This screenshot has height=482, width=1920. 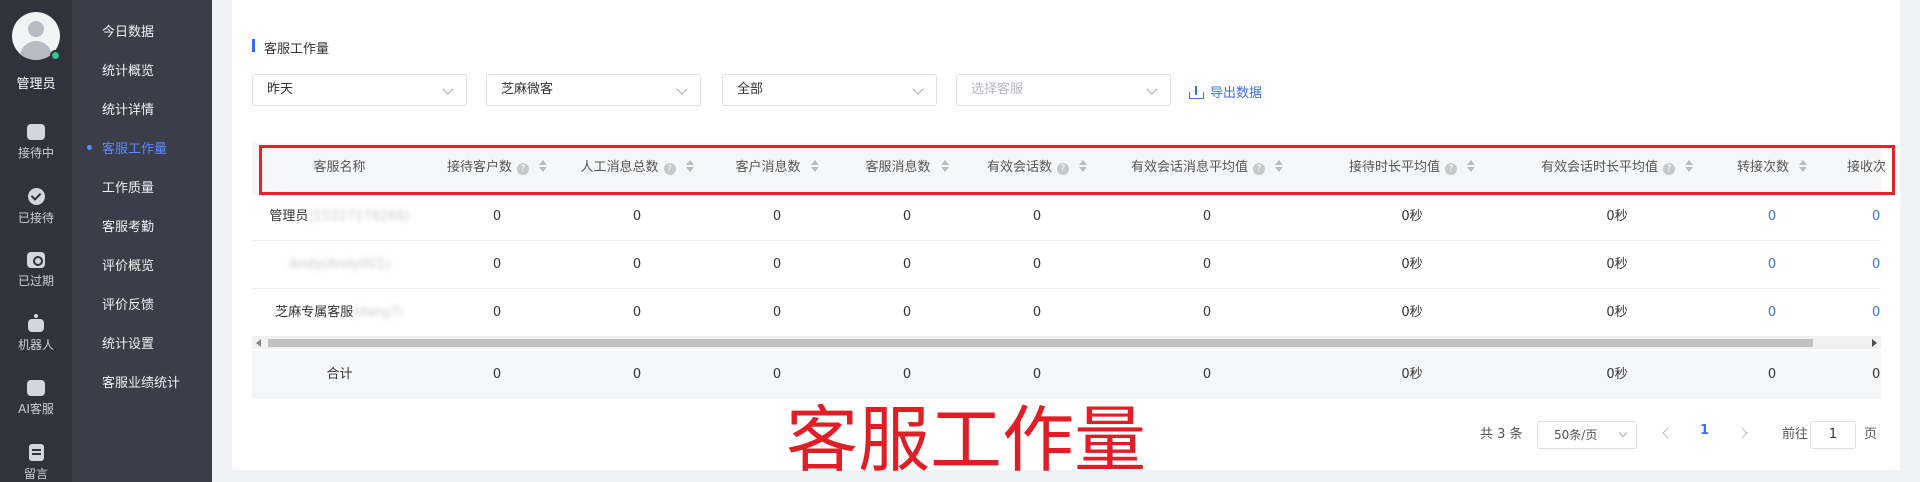 What do you see at coordinates (1772, 168) in the screenshot?
I see `col-transfer-count: 转接次数` at bounding box center [1772, 168].